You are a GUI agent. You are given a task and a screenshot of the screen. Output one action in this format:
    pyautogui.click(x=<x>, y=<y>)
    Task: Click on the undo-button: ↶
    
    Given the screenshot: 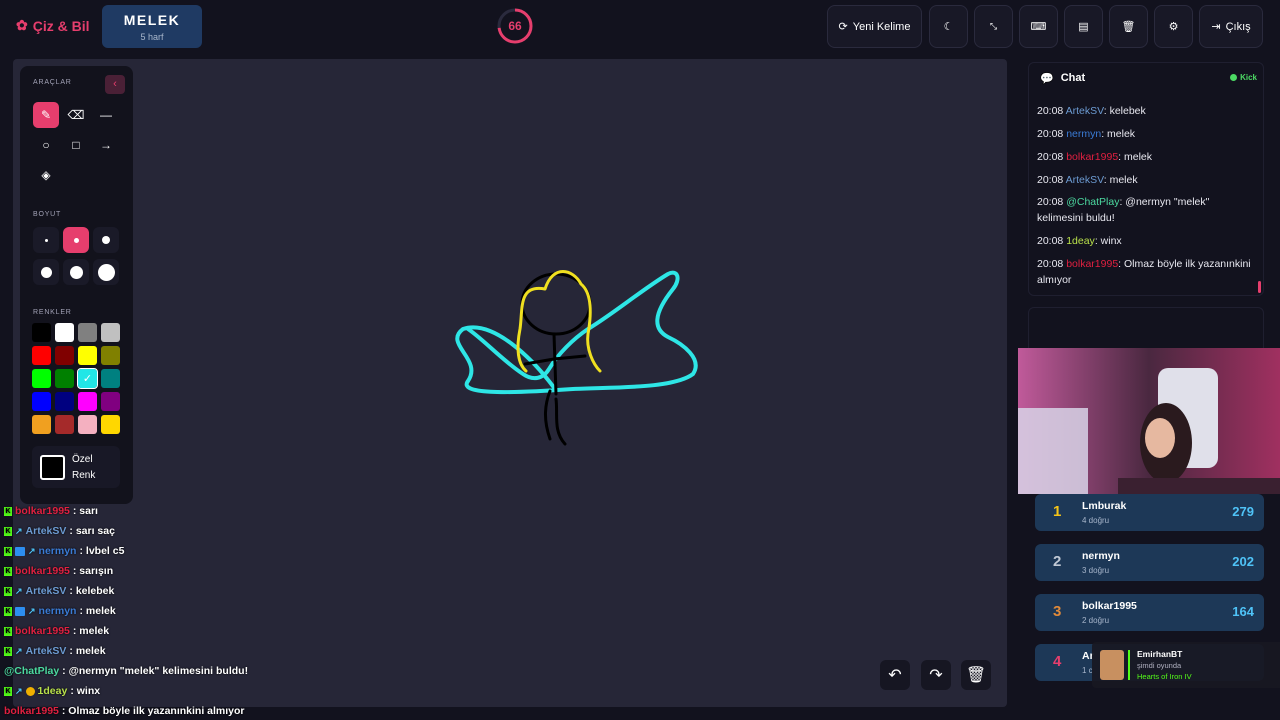 What is the action you would take?
    pyautogui.click(x=895, y=675)
    